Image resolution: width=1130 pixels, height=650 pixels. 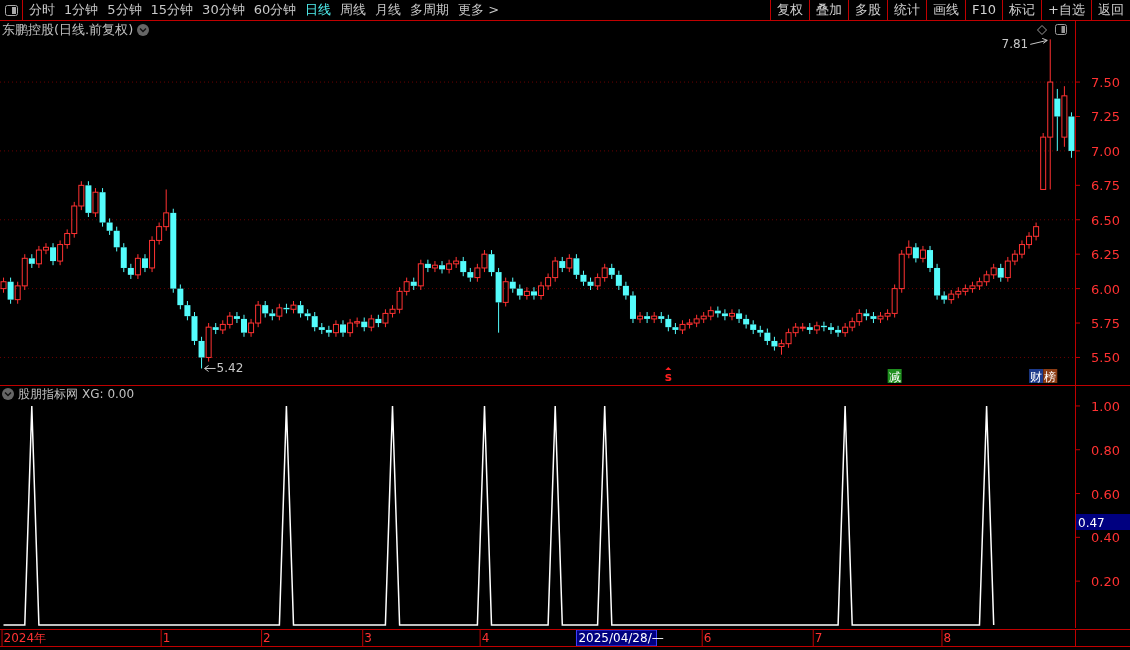 I want to click on axis-label: 1.00, so click(x=1105, y=408).